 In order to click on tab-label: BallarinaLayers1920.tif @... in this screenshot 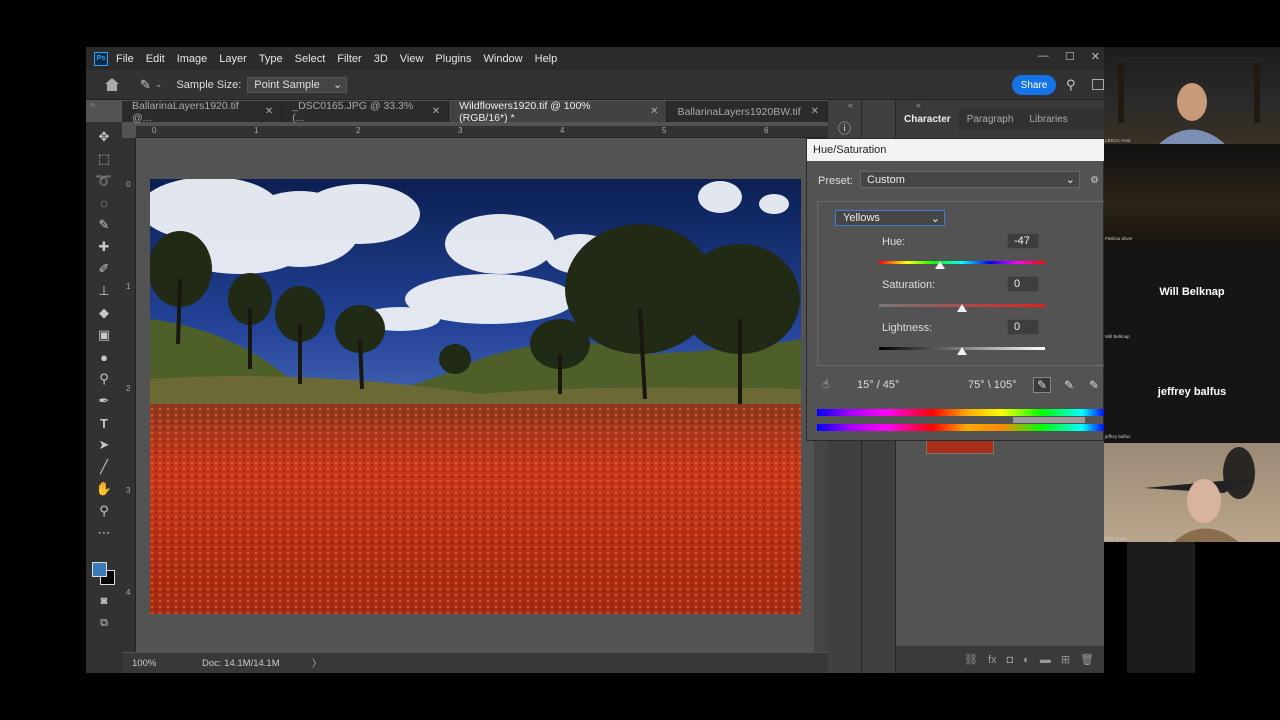, I will do `click(185, 111)`.